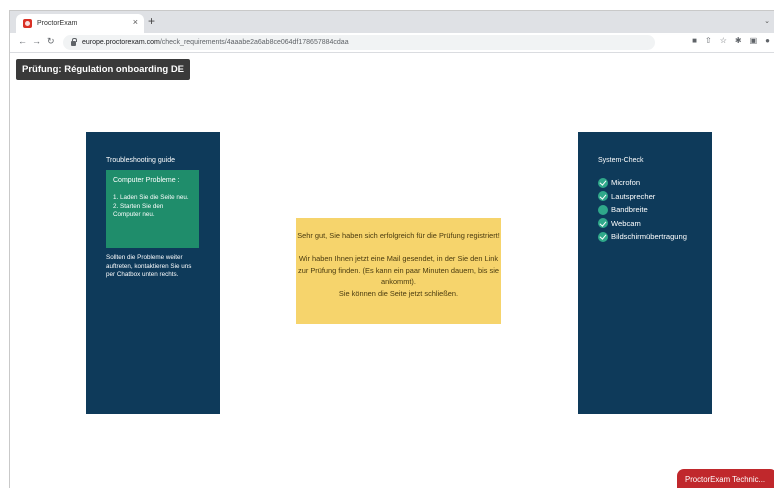 The width and height of the screenshot is (774, 488). Describe the element at coordinates (754, 40) in the screenshot. I see `side-panel-icon: ▣` at that location.